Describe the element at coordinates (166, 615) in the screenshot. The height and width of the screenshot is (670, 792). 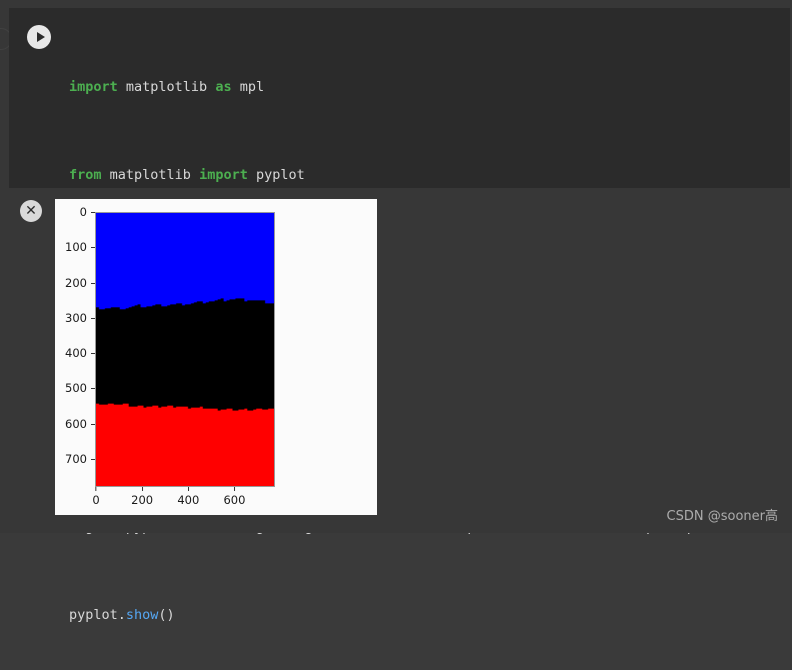
I see `token-plain: ()` at that location.